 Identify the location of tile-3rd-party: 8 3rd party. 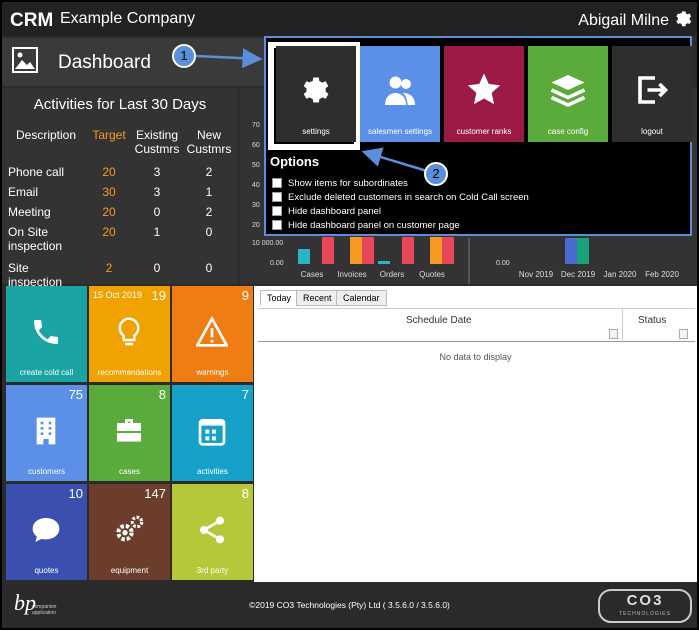
(212, 532).